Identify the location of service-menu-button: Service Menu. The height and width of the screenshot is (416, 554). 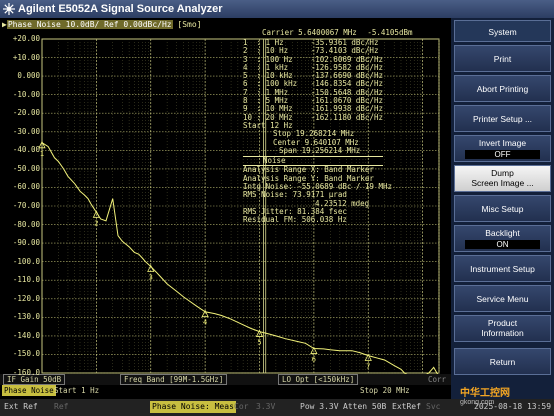
(502, 298).